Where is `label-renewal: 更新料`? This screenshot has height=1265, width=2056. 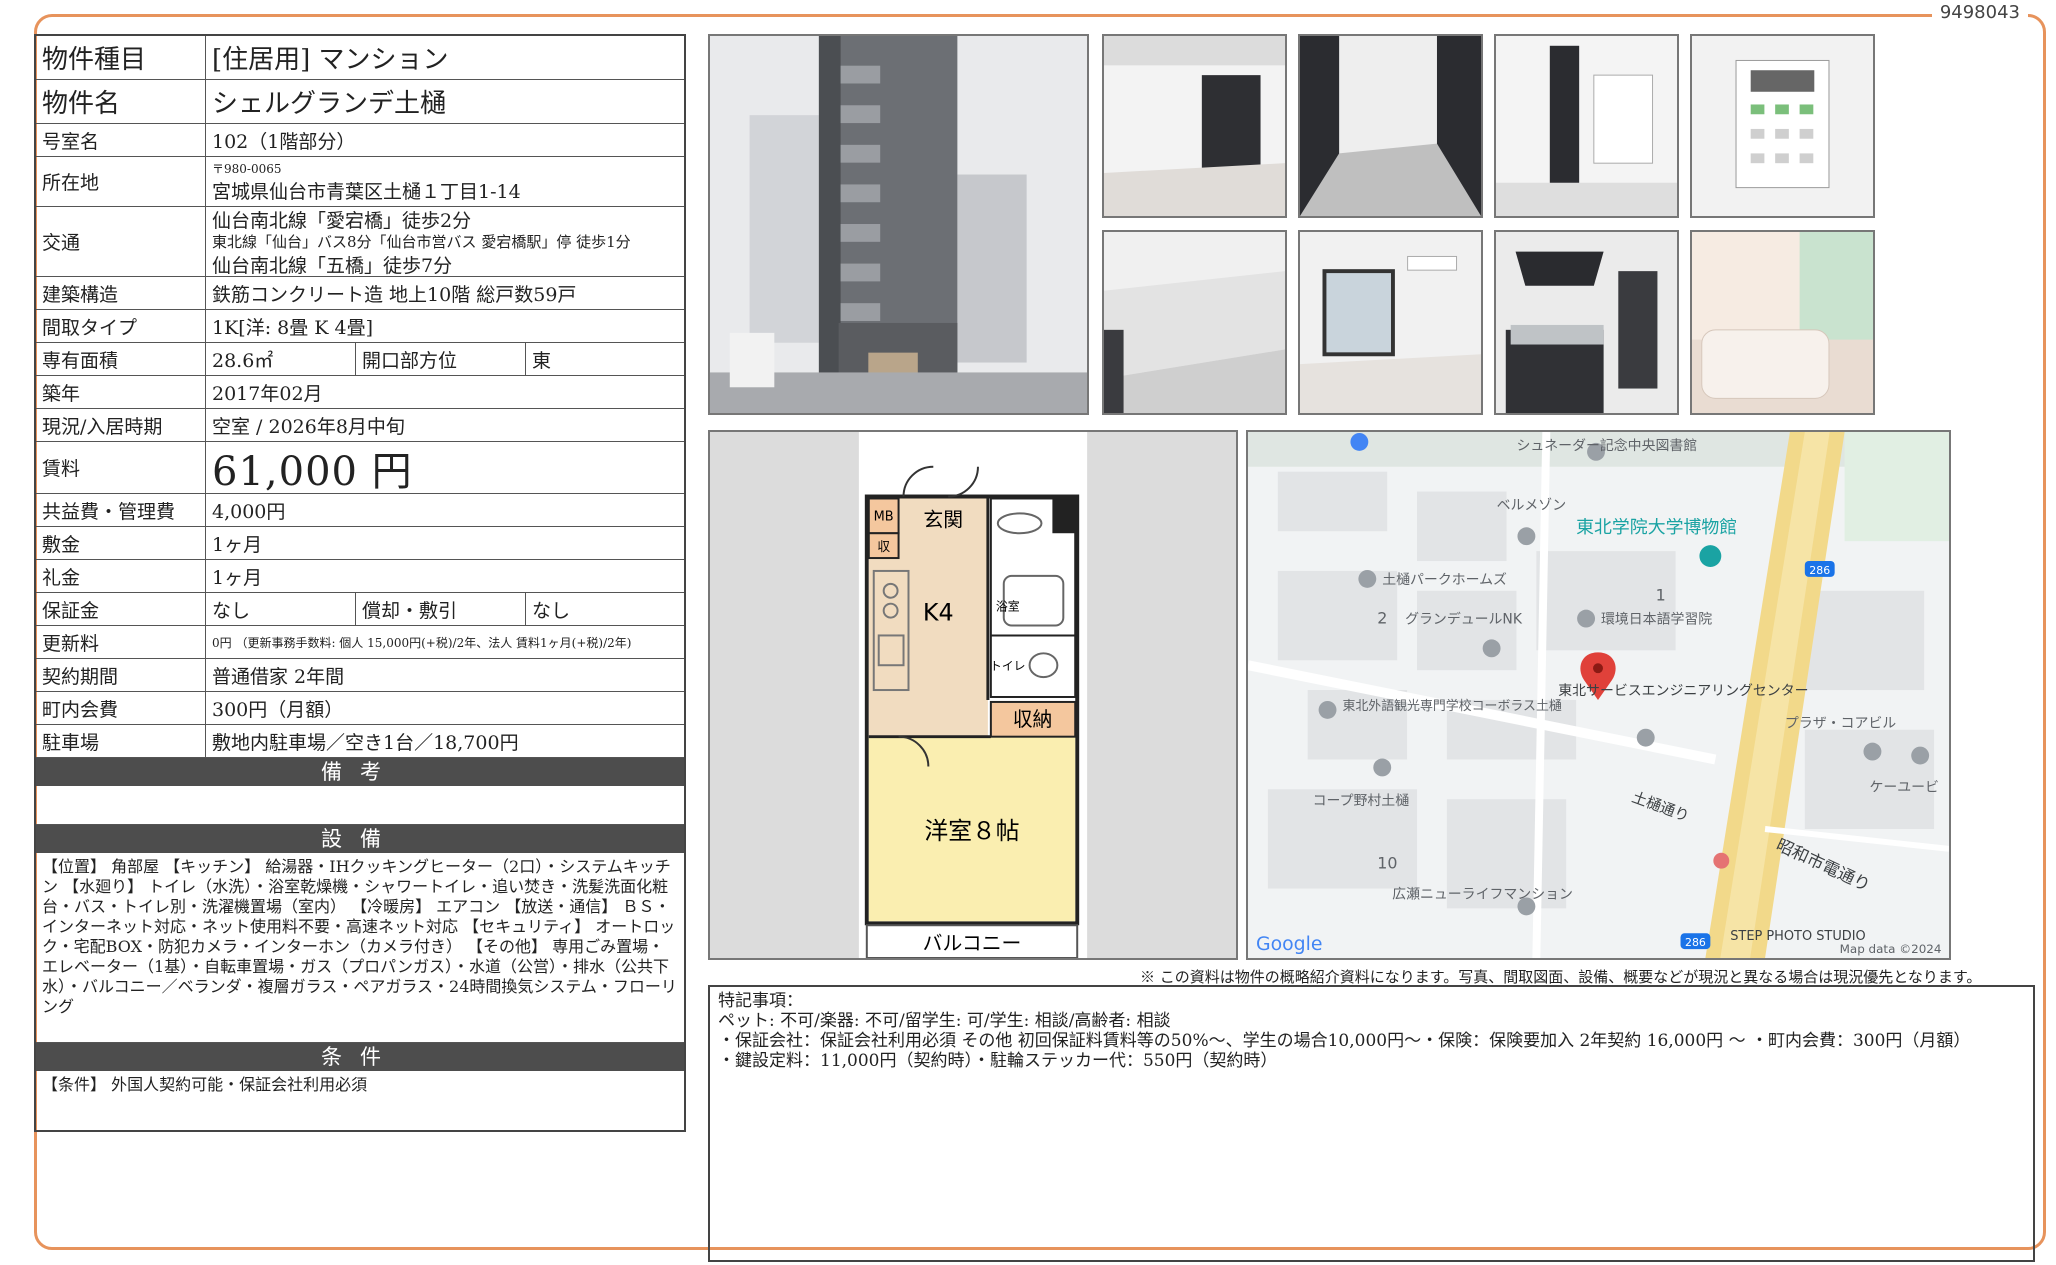
label-renewal: 更新料 is located at coordinates (121, 642).